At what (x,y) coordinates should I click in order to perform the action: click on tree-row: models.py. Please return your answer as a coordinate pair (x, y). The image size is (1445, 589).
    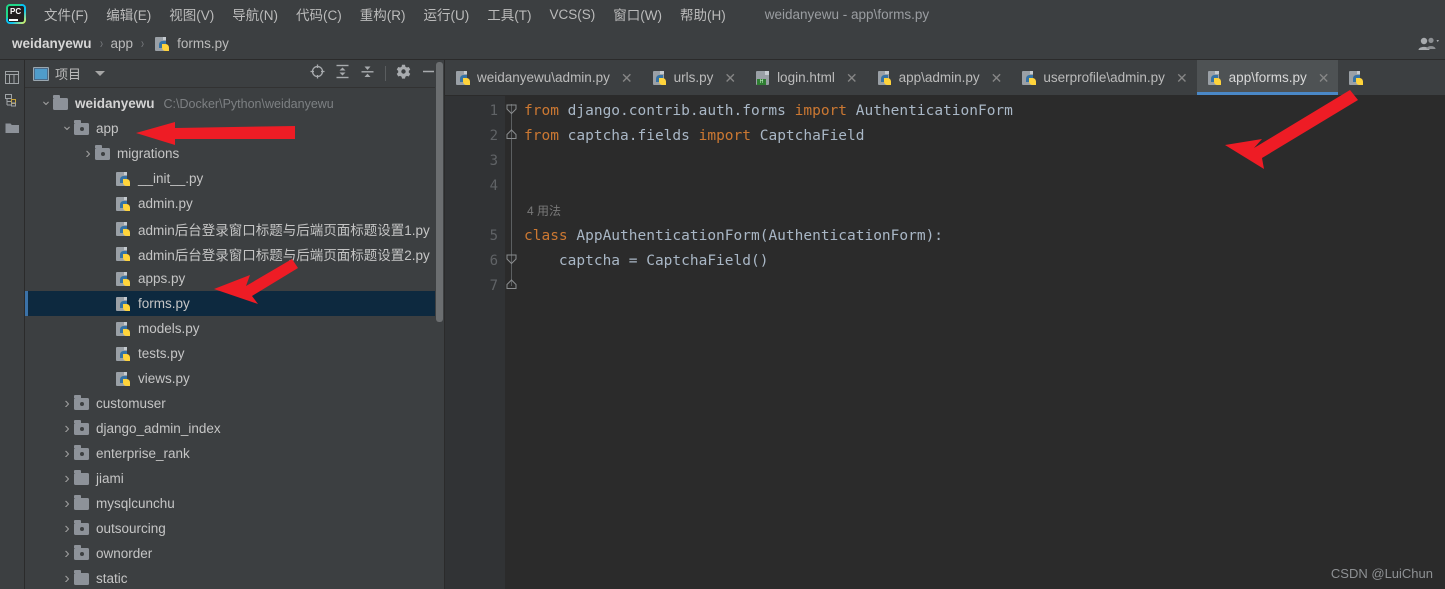
    Looking at the image, I should click on (234, 328).